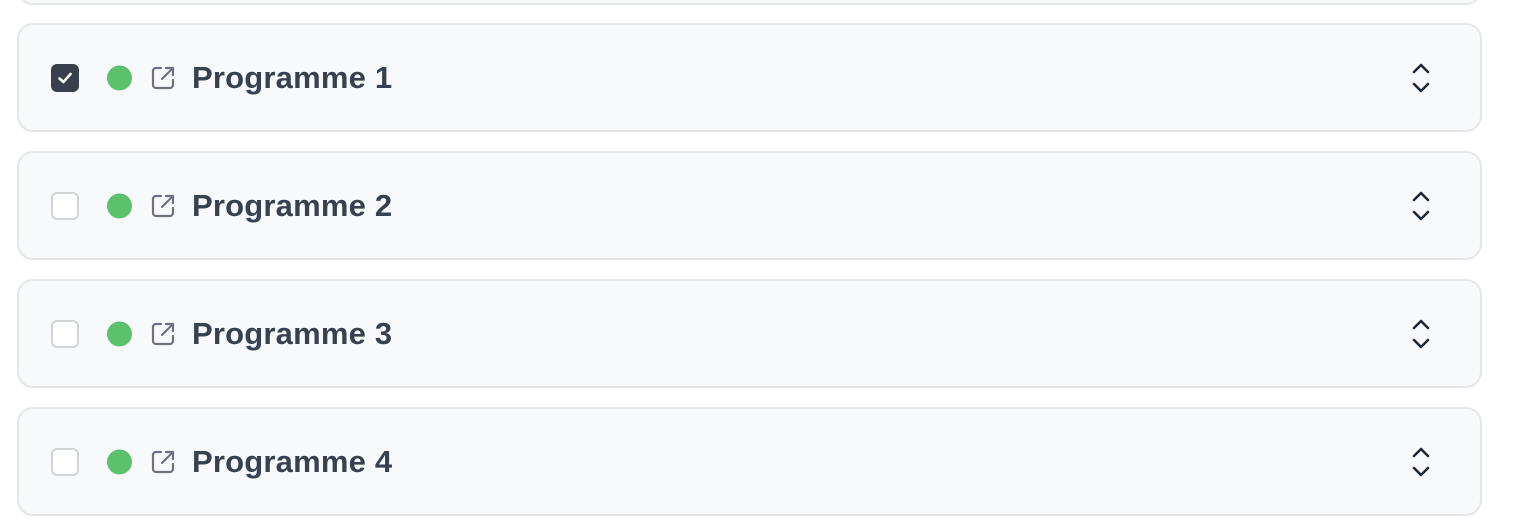 This screenshot has width=1514, height=530. What do you see at coordinates (292, 77) in the screenshot?
I see `programme-label: Programme 1` at bounding box center [292, 77].